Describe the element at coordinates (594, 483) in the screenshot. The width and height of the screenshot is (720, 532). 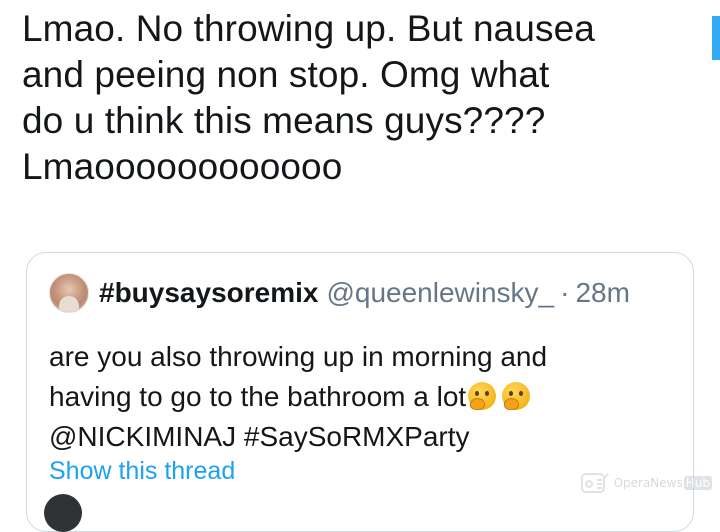
I see `opera-news-logo-icon` at that location.